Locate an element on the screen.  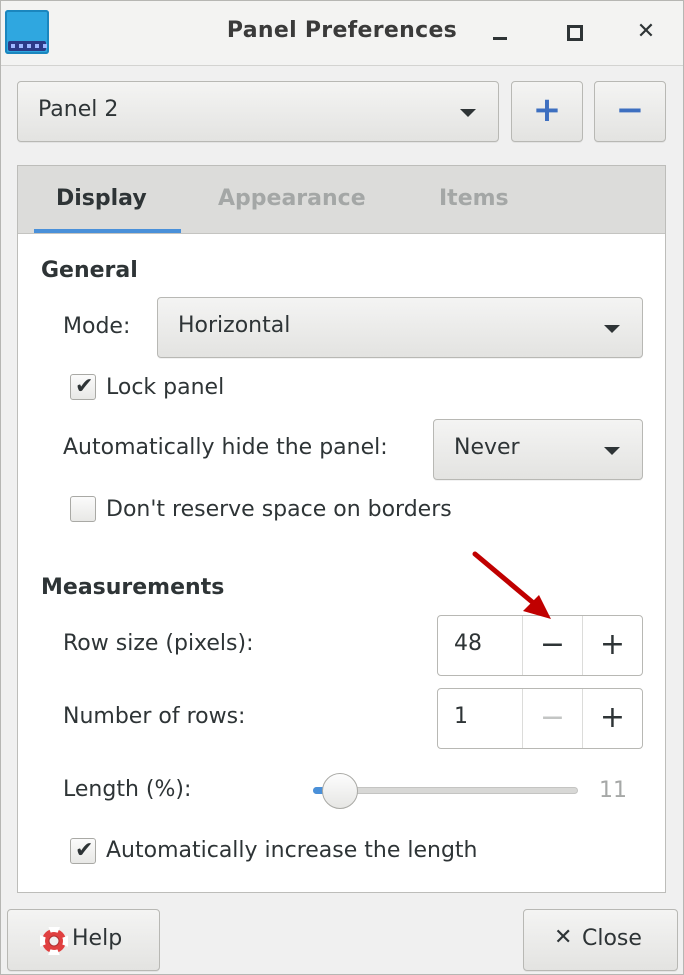
mode-combobox: Horizontal is located at coordinates (400, 327).